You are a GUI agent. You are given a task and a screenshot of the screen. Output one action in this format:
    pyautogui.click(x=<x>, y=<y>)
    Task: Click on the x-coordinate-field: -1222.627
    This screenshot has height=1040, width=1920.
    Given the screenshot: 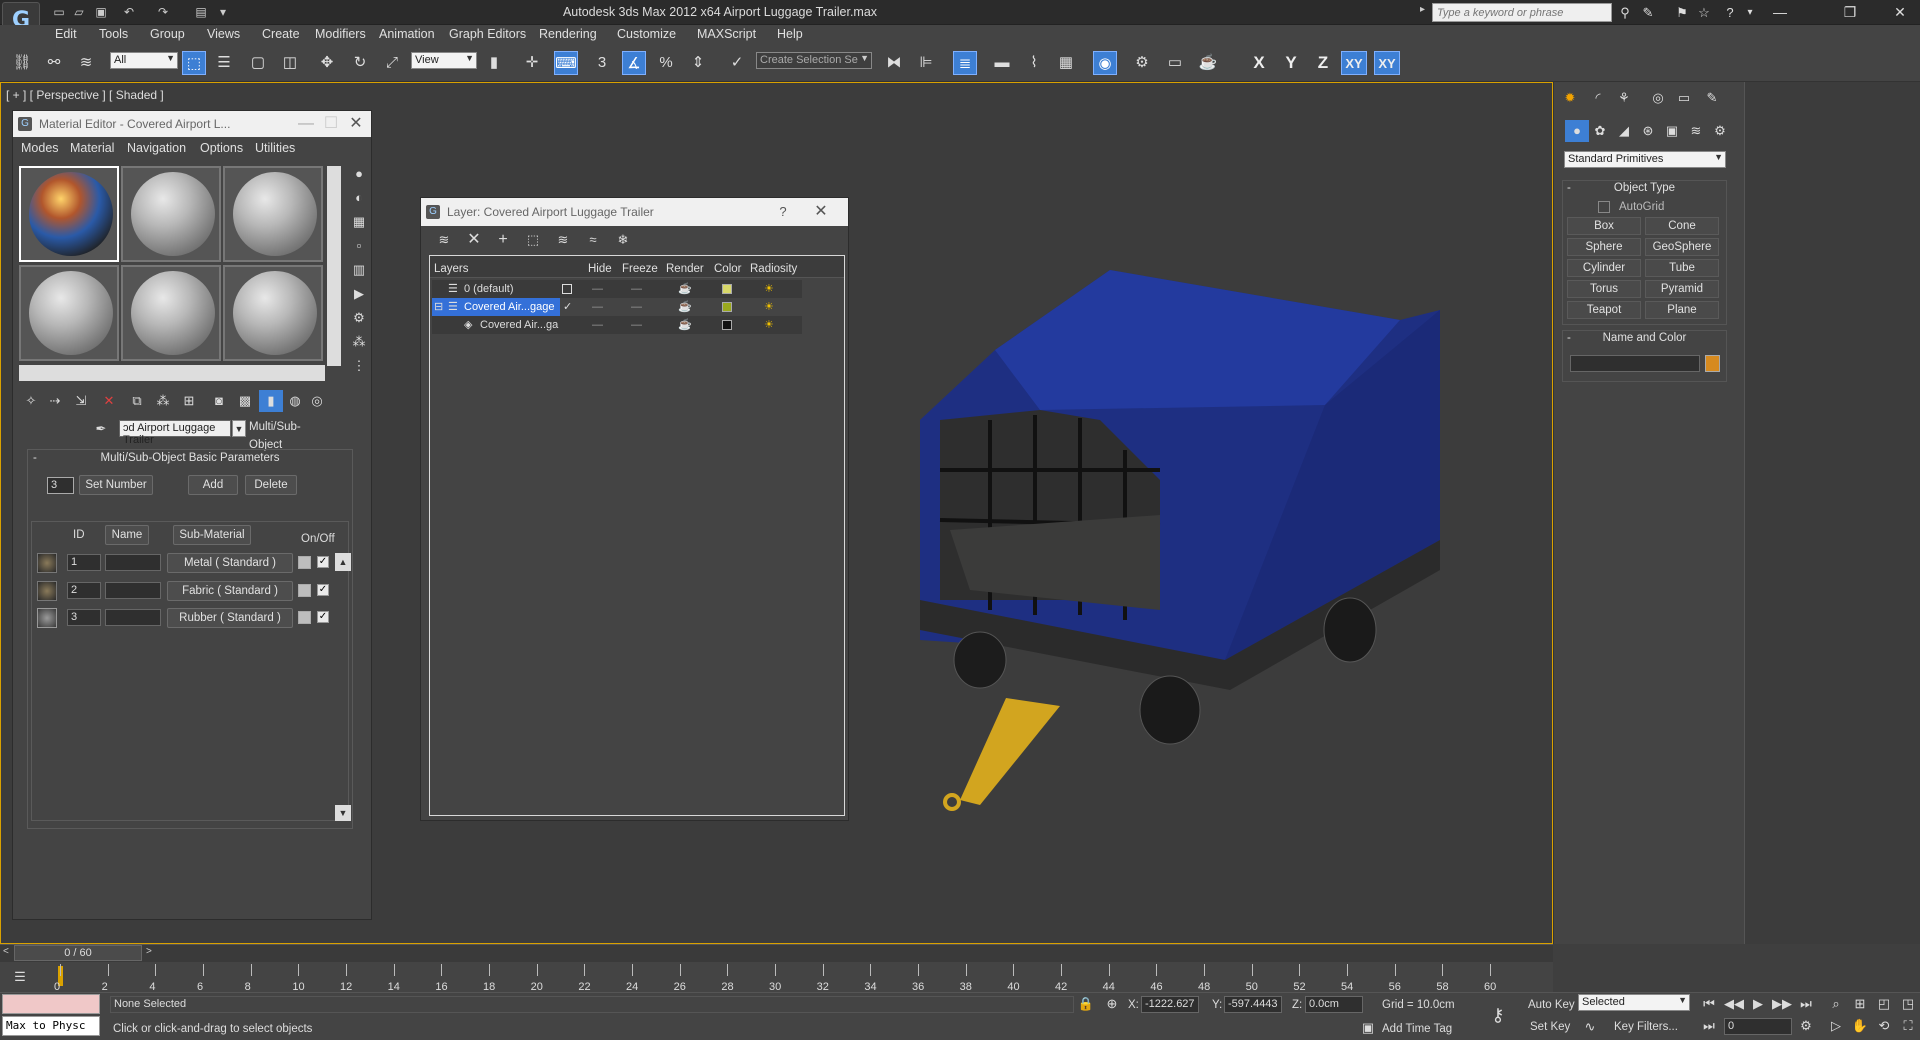 What is the action you would take?
    pyautogui.click(x=1170, y=1004)
    